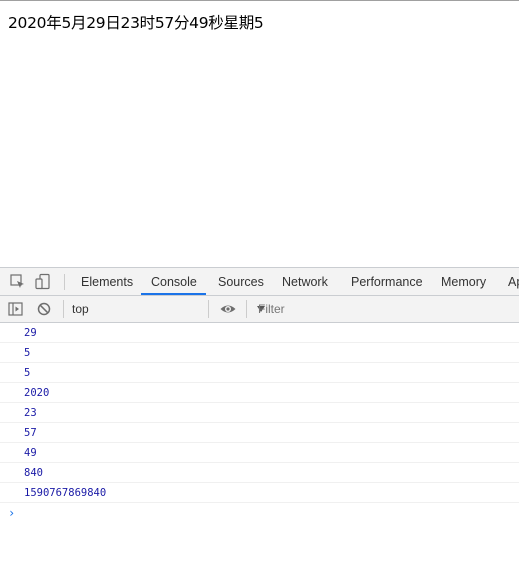 The width and height of the screenshot is (519, 583). I want to click on tab-console: Console, so click(174, 281).